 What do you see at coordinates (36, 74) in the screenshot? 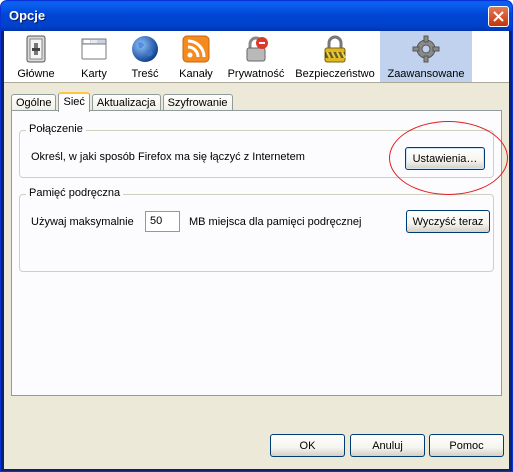
I see `pane-label: Główne` at bounding box center [36, 74].